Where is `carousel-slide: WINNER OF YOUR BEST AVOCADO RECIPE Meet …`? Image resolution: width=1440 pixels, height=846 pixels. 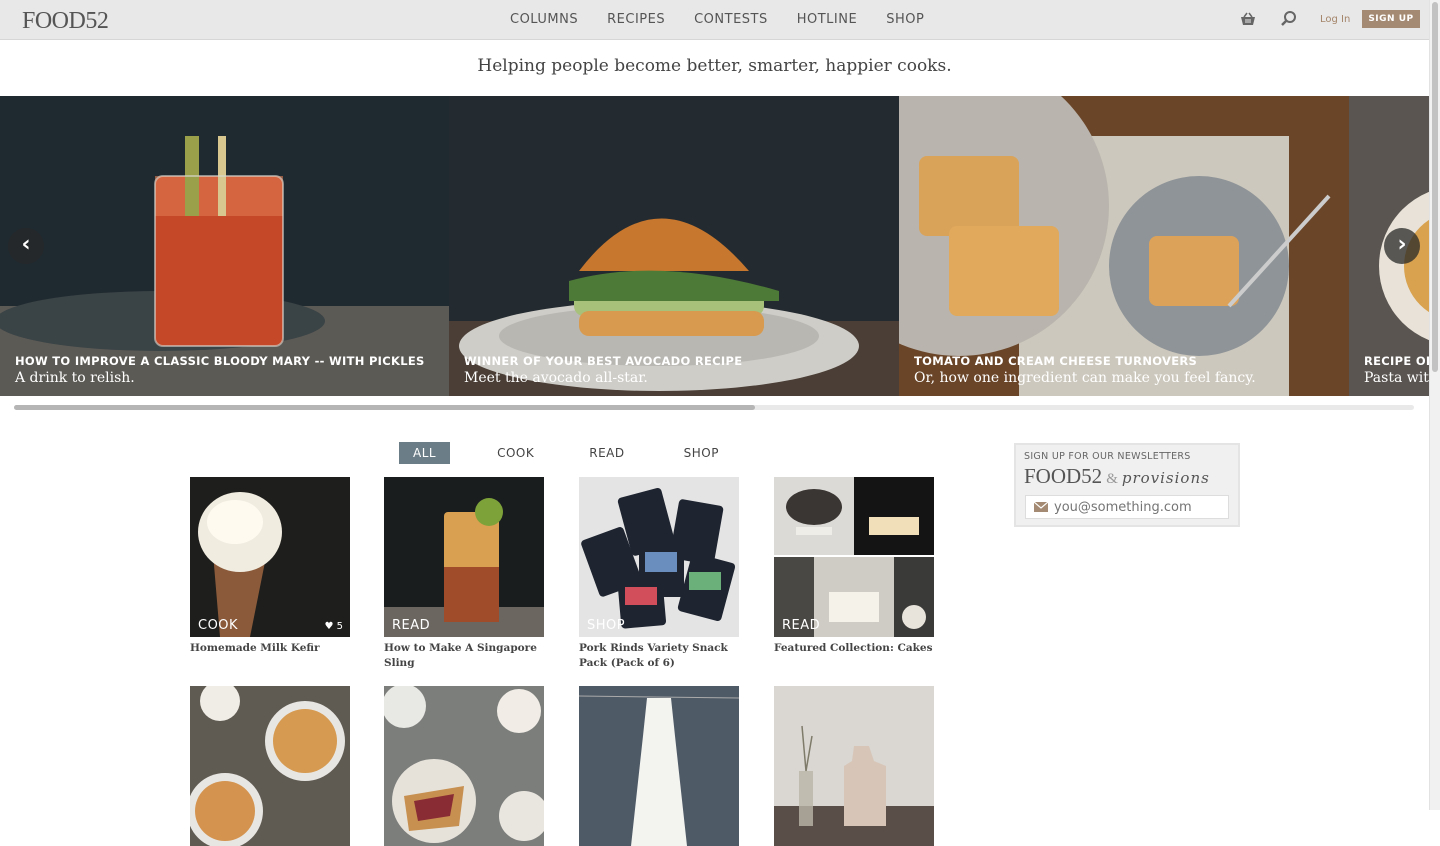 carousel-slide: WINNER OF YOUR BEST AVOCADO RECIPE Meet … is located at coordinates (674, 246).